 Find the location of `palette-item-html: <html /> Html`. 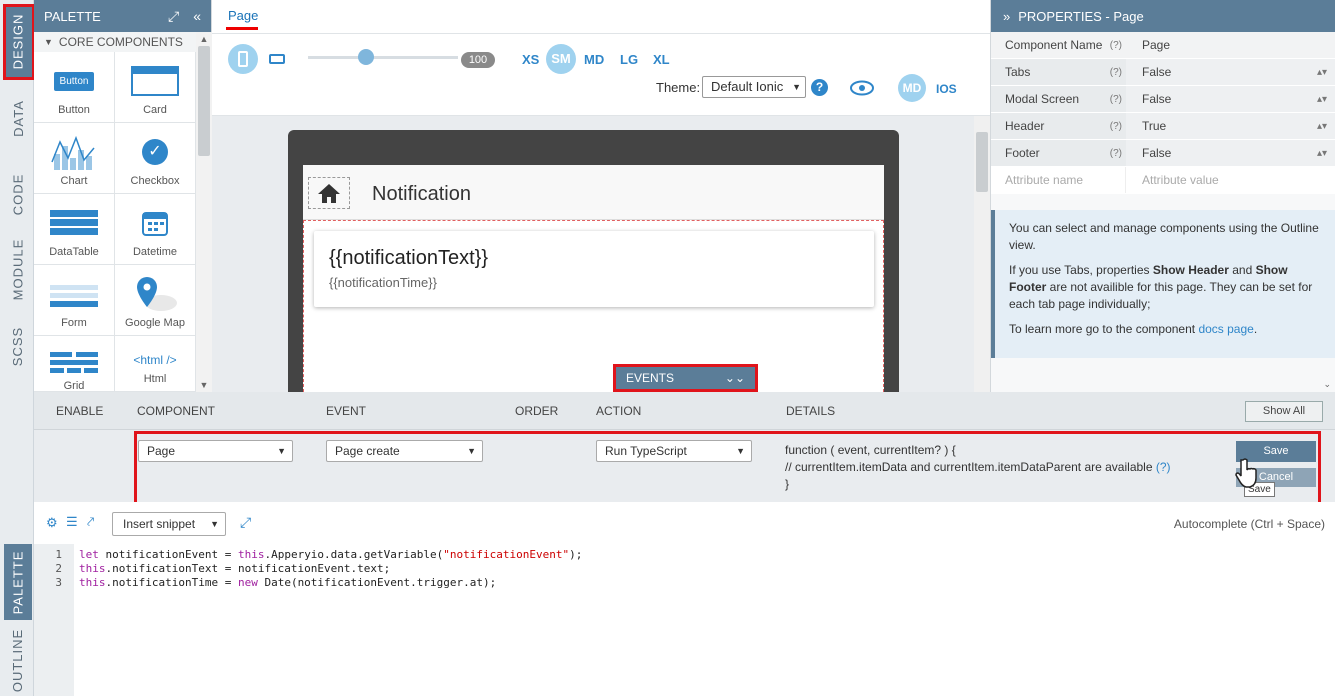

palette-item-html: <html /> Html is located at coordinates (155, 364).